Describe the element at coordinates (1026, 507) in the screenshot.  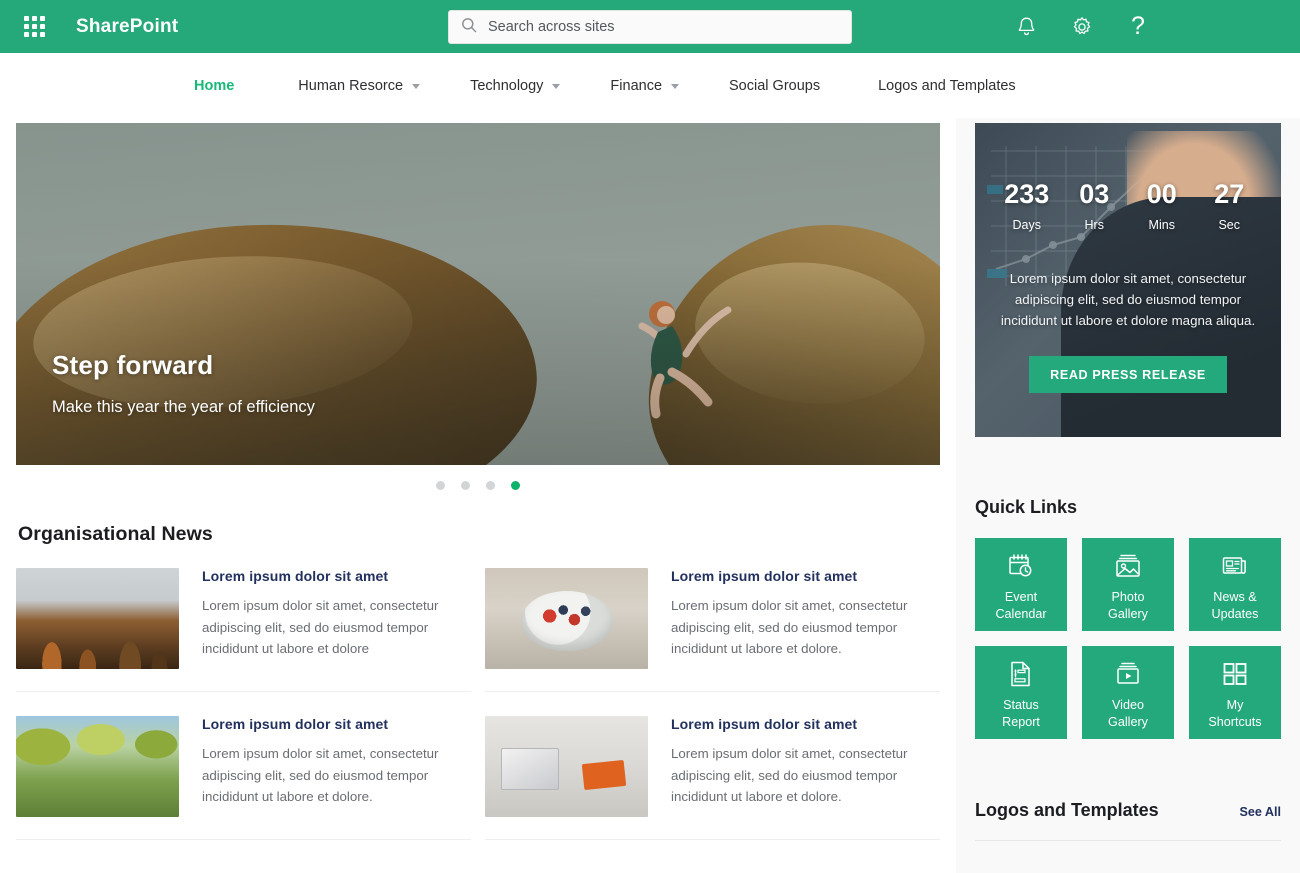
I see `quick-links-title: Quick Links` at that location.